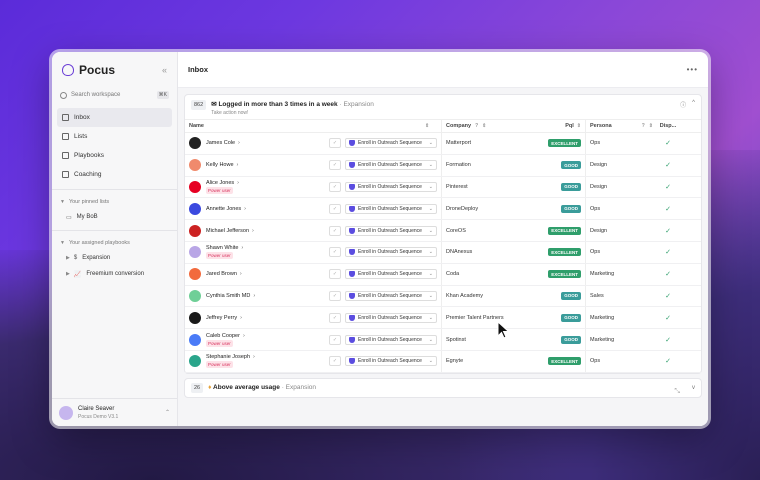  What do you see at coordinates (459, 126) in the screenshot?
I see `column-label: Company` at bounding box center [459, 126].